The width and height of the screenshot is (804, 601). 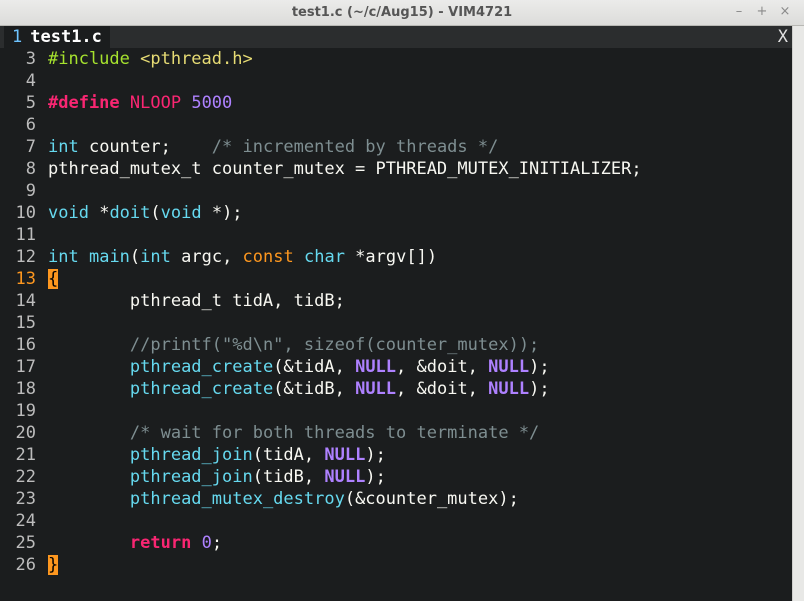 I want to click on code-token: pthread_mutex_destroy, so click(x=237, y=499).